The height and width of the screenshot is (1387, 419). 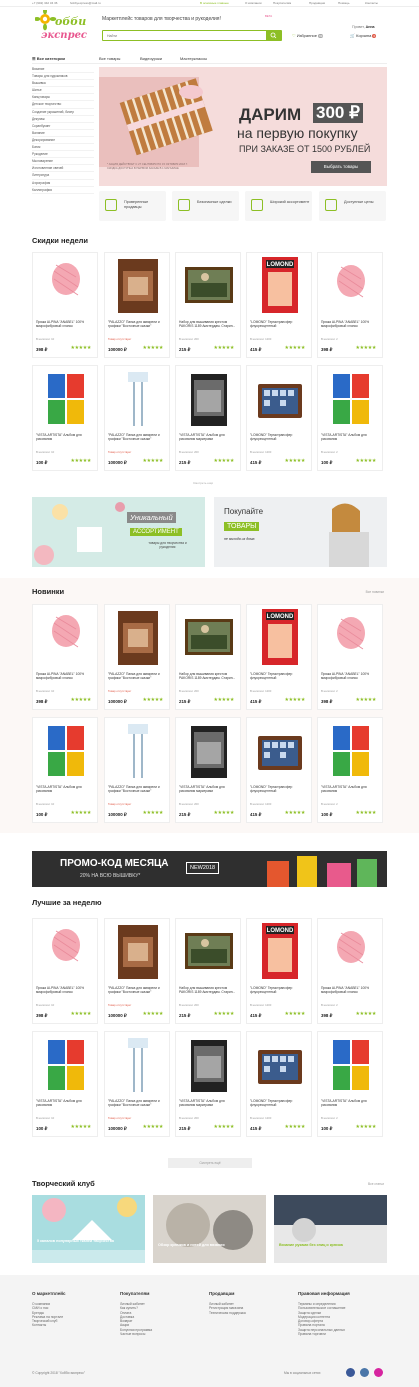 What do you see at coordinates (330, 1229) in the screenshot?
I see `club-card-2: Вязание руками без спиц и крючка` at bounding box center [330, 1229].